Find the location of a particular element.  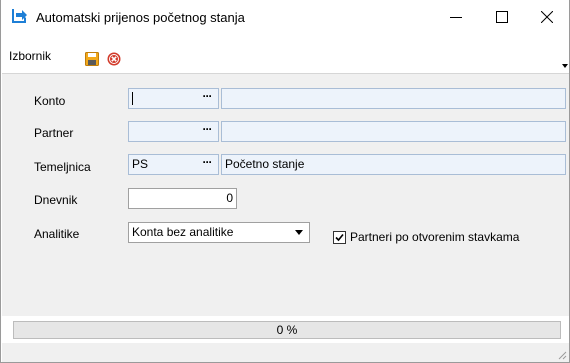

konto-description-field is located at coordinates (393, 98).